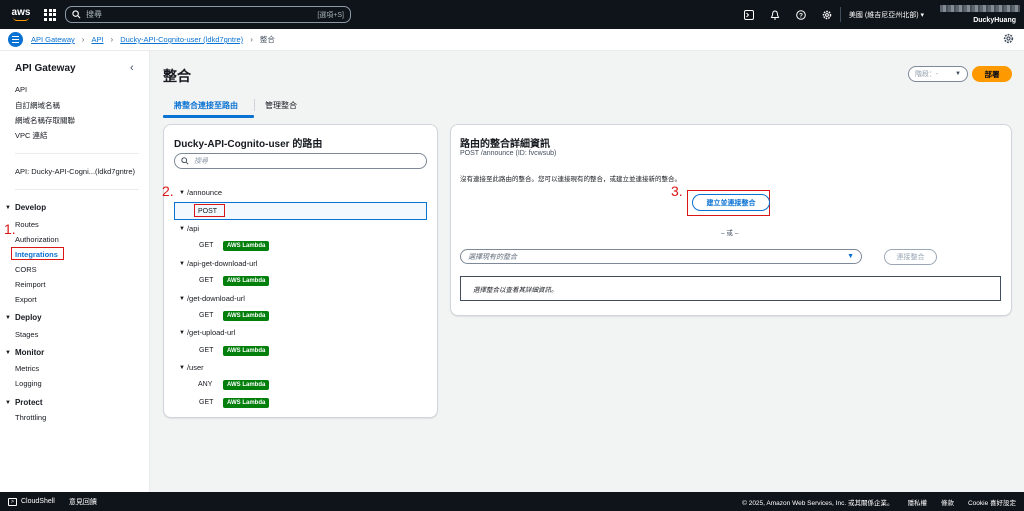  I want to click on account-menu: DuckyHuang, so click(978, 14).